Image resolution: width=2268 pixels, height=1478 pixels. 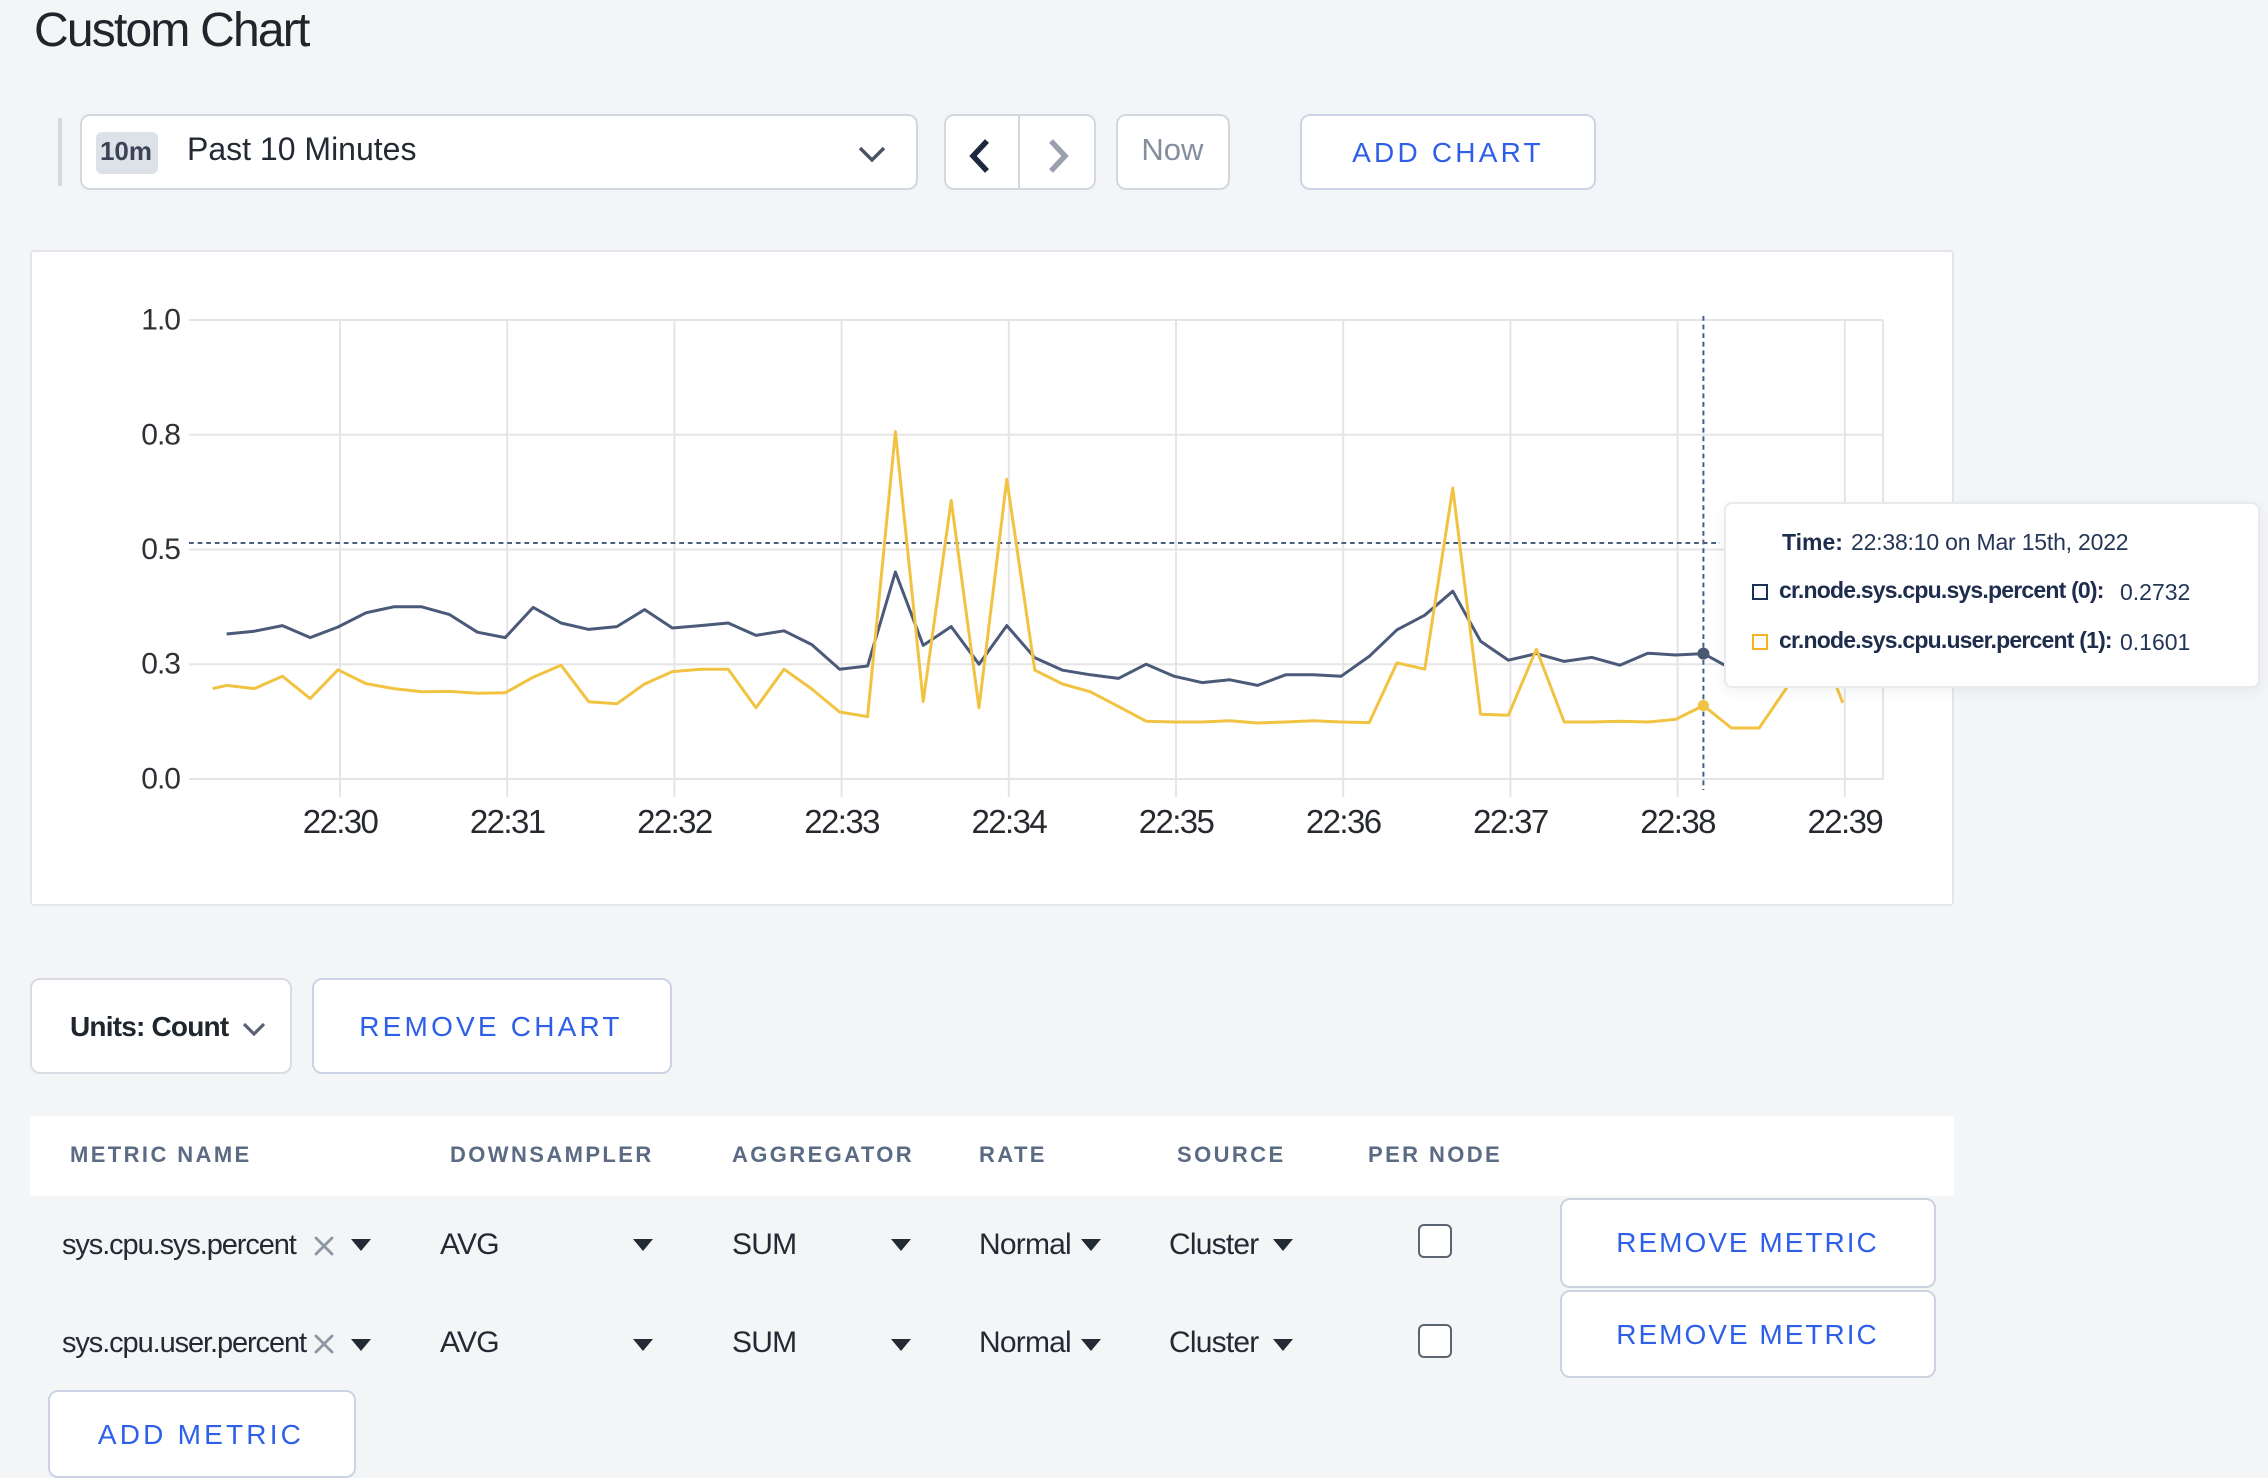 What do you see at coordinates (160, 320) in the screenshot?
I see `svg-text: 1.0` at bounding box center [160, 320].